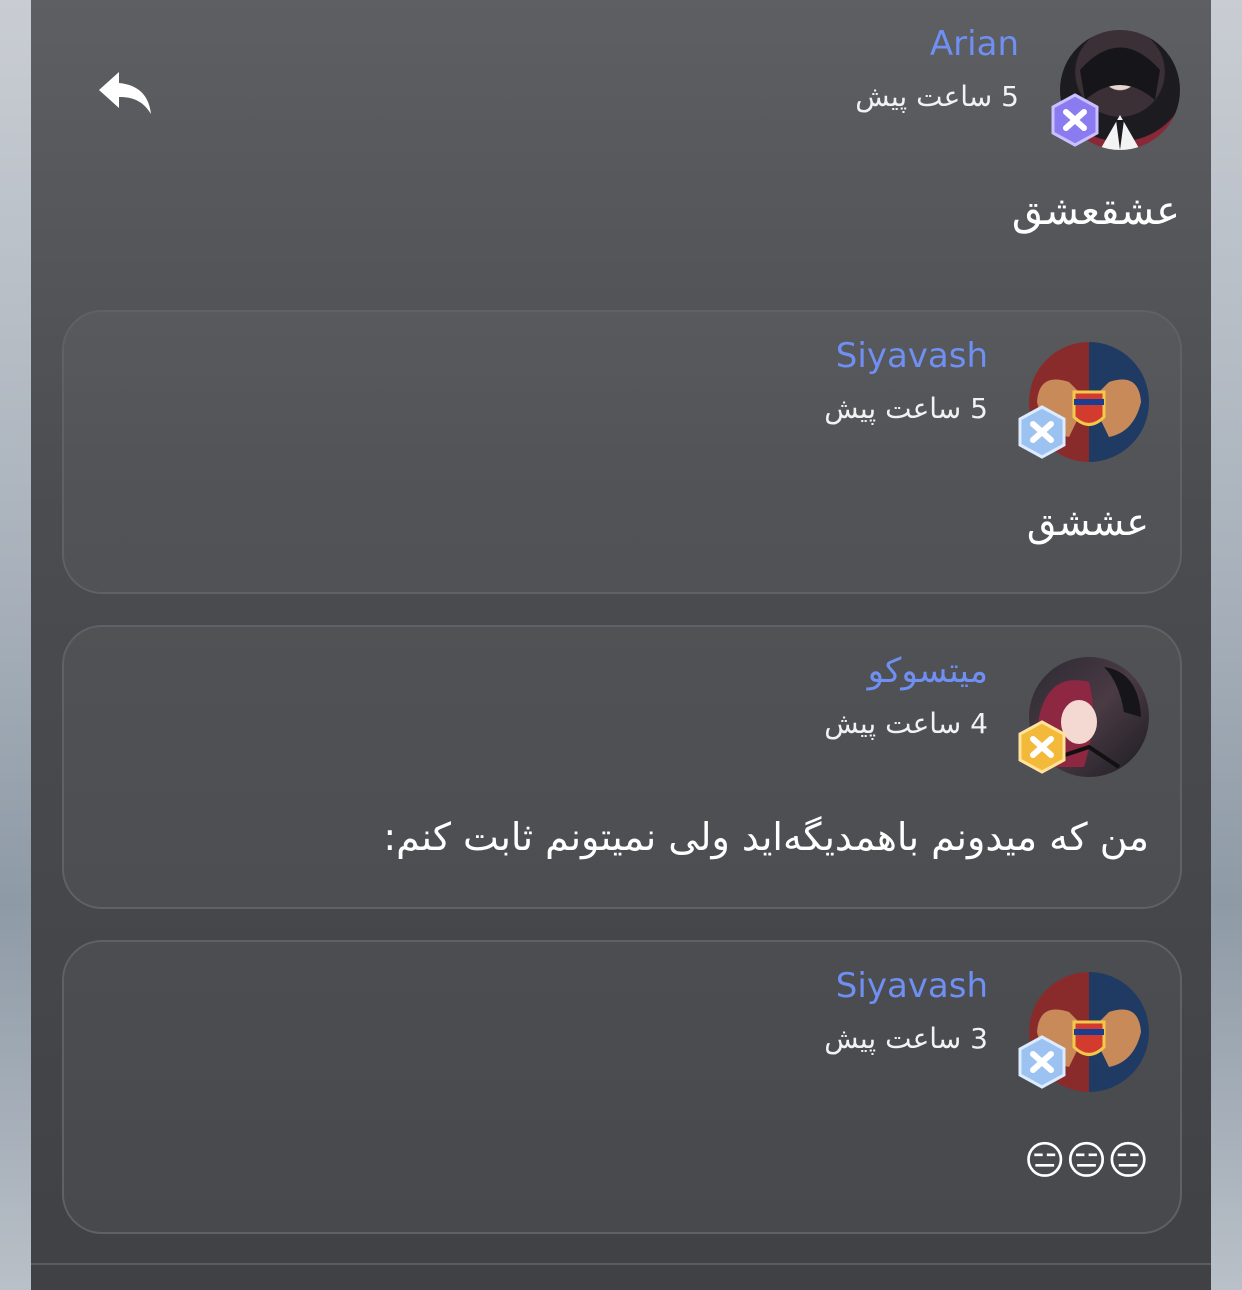 The width and height of the screenshot is (1242, 1290). I want to click on author-name: Arian, so click(974, 44).